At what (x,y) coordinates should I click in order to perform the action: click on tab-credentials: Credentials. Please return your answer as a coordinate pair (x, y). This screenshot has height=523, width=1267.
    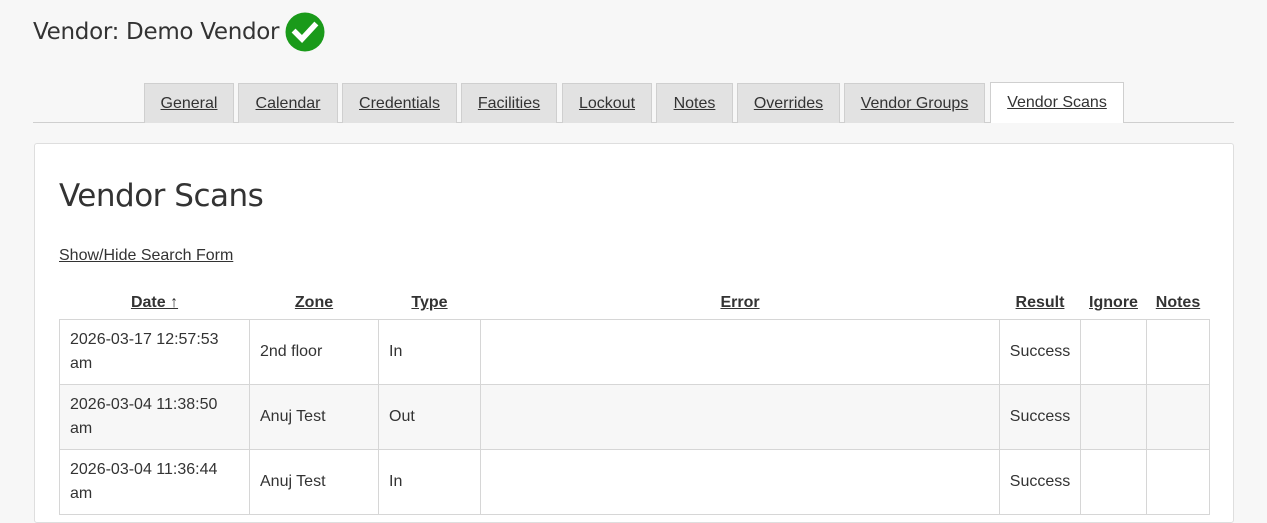
    Looking at the image, I should click on (399, 103).